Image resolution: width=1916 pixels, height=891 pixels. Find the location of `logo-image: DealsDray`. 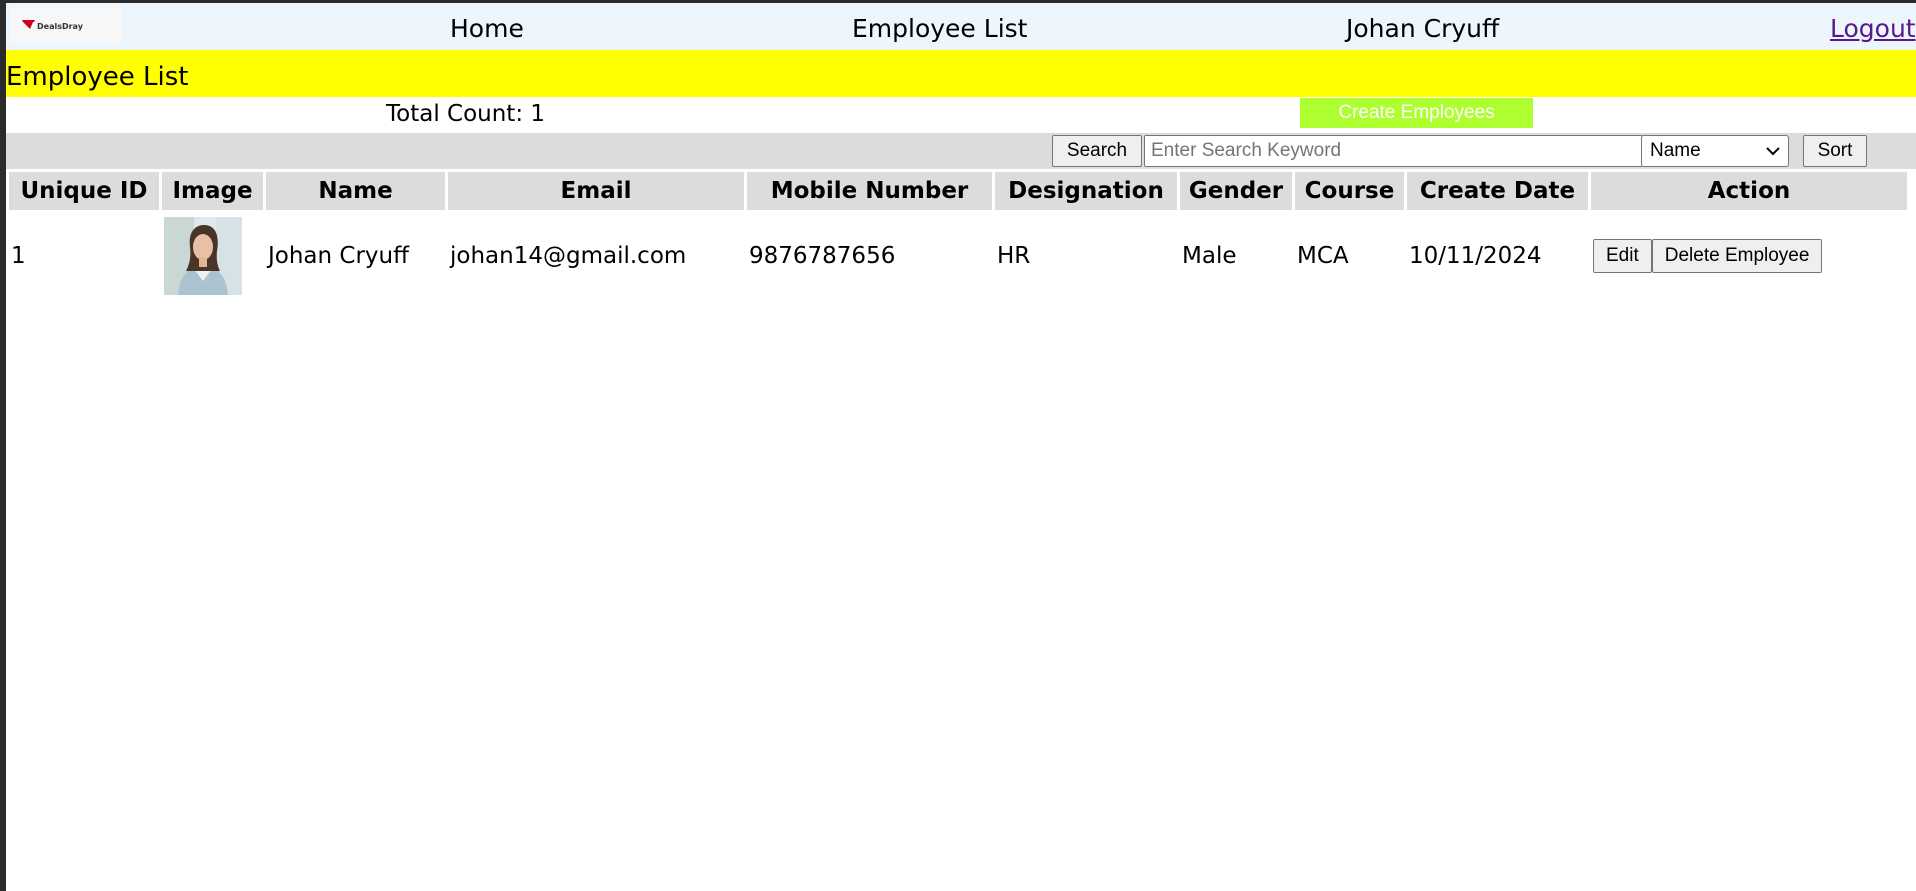

logo-image: DealsDray is located at coordinates (53, 25).